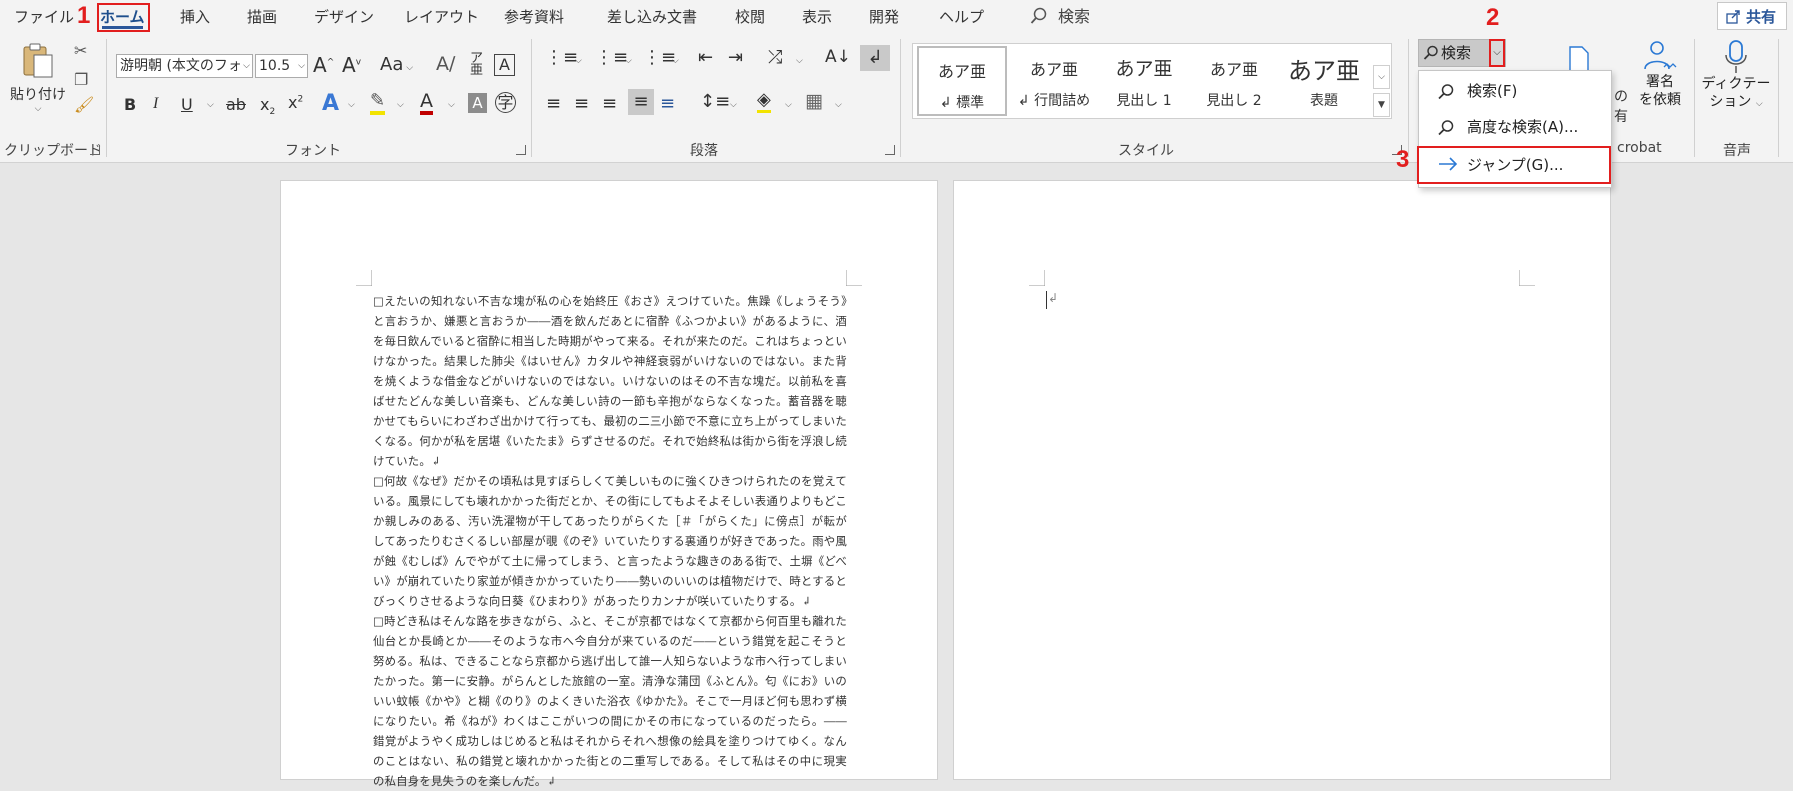 This screenshot has width=1793, height=791. What do you see at coordinates (441, 16) in the screenshot?
I see `tab-layout: レイアウト` at bounding box center [441, 16].